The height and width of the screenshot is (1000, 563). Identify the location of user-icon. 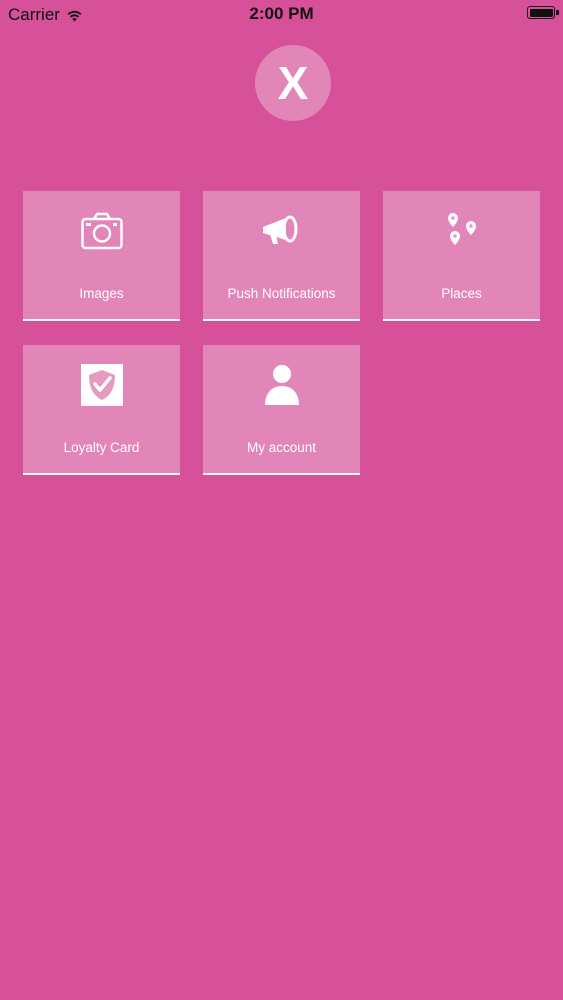
(281, 385).